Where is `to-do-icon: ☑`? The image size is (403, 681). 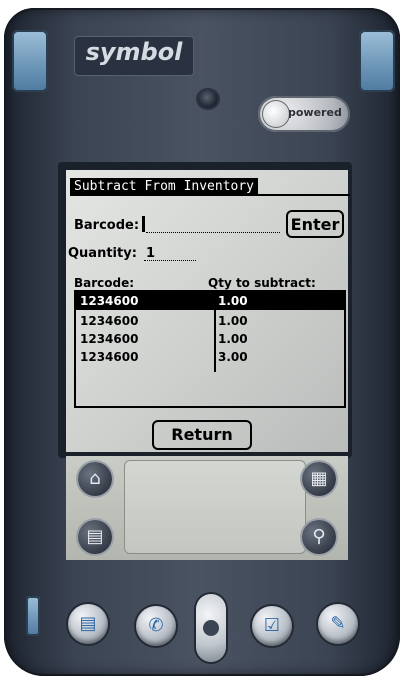 to-do-icon: ☑ is located at coordinates (272, 626).